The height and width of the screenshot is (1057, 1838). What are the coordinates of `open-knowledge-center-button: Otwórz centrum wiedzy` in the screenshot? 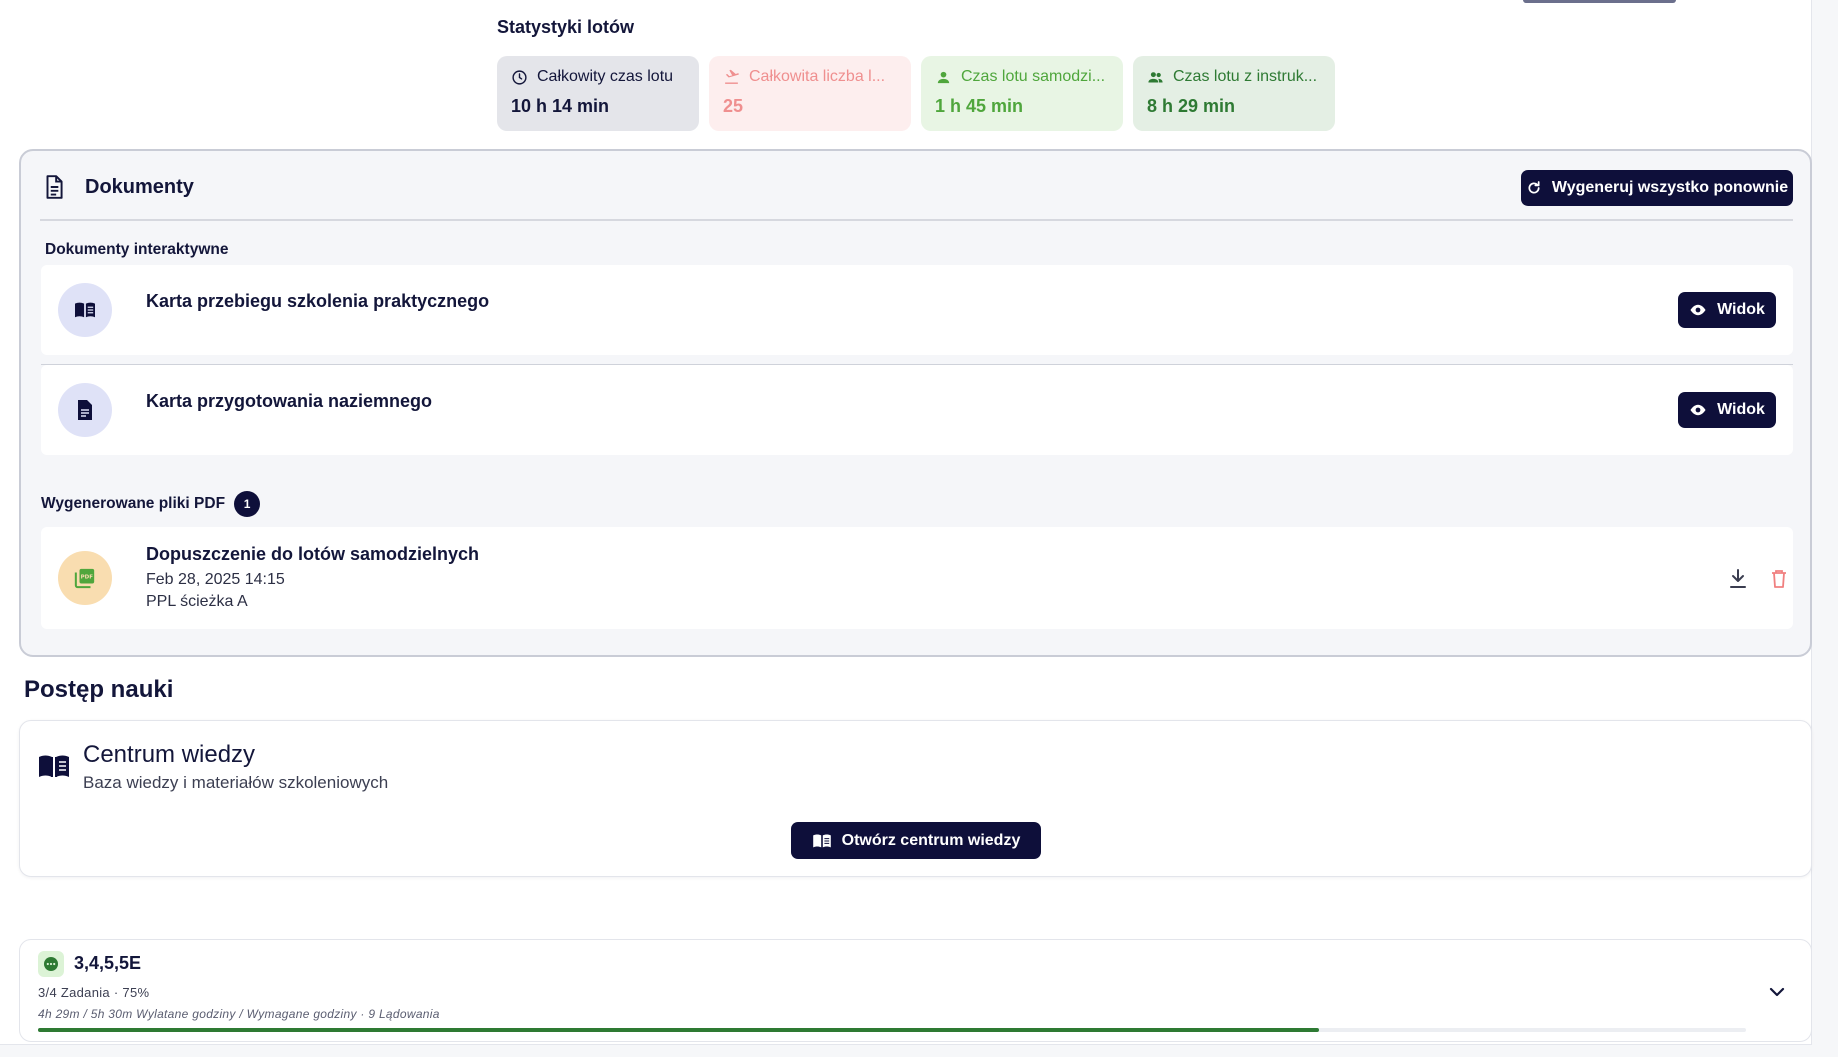 It's located at (916, 840).